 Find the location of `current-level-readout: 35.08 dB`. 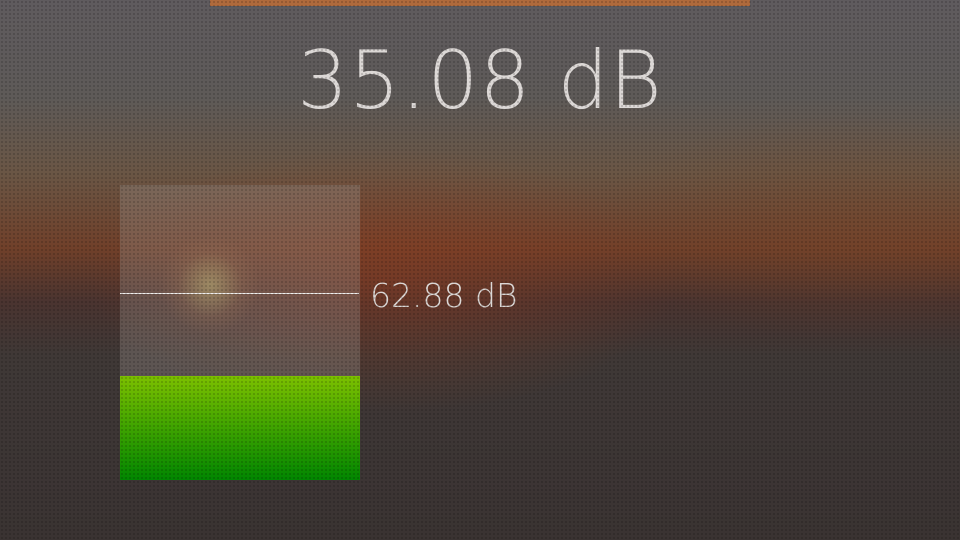

current-level-readout: 35.08 dB is located at coordinates (480, 80).